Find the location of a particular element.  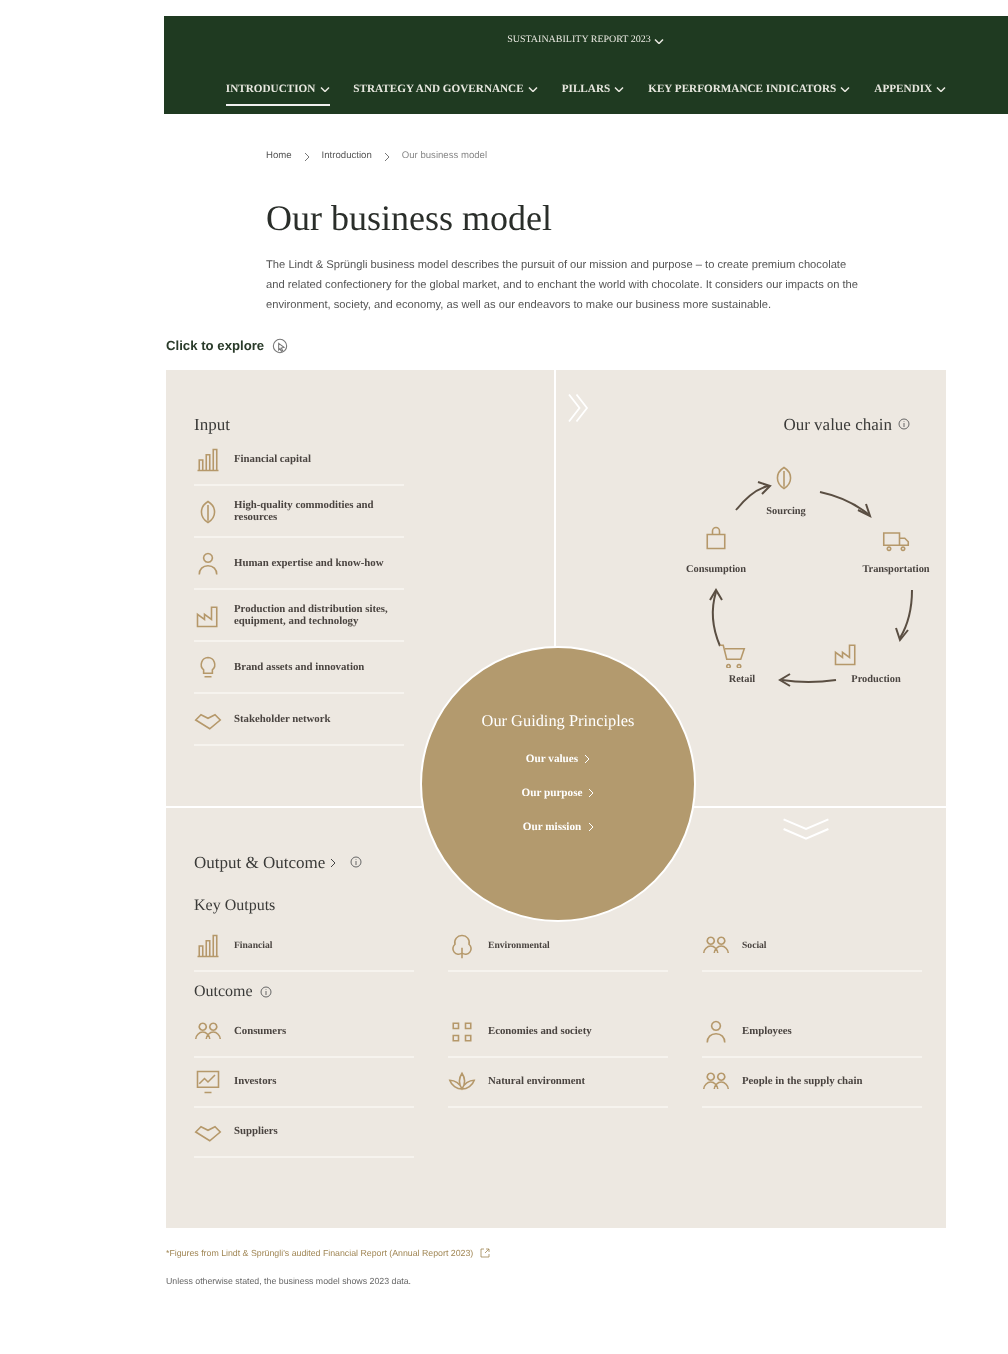

external-link-icon is located at coordinates (484, 1253).